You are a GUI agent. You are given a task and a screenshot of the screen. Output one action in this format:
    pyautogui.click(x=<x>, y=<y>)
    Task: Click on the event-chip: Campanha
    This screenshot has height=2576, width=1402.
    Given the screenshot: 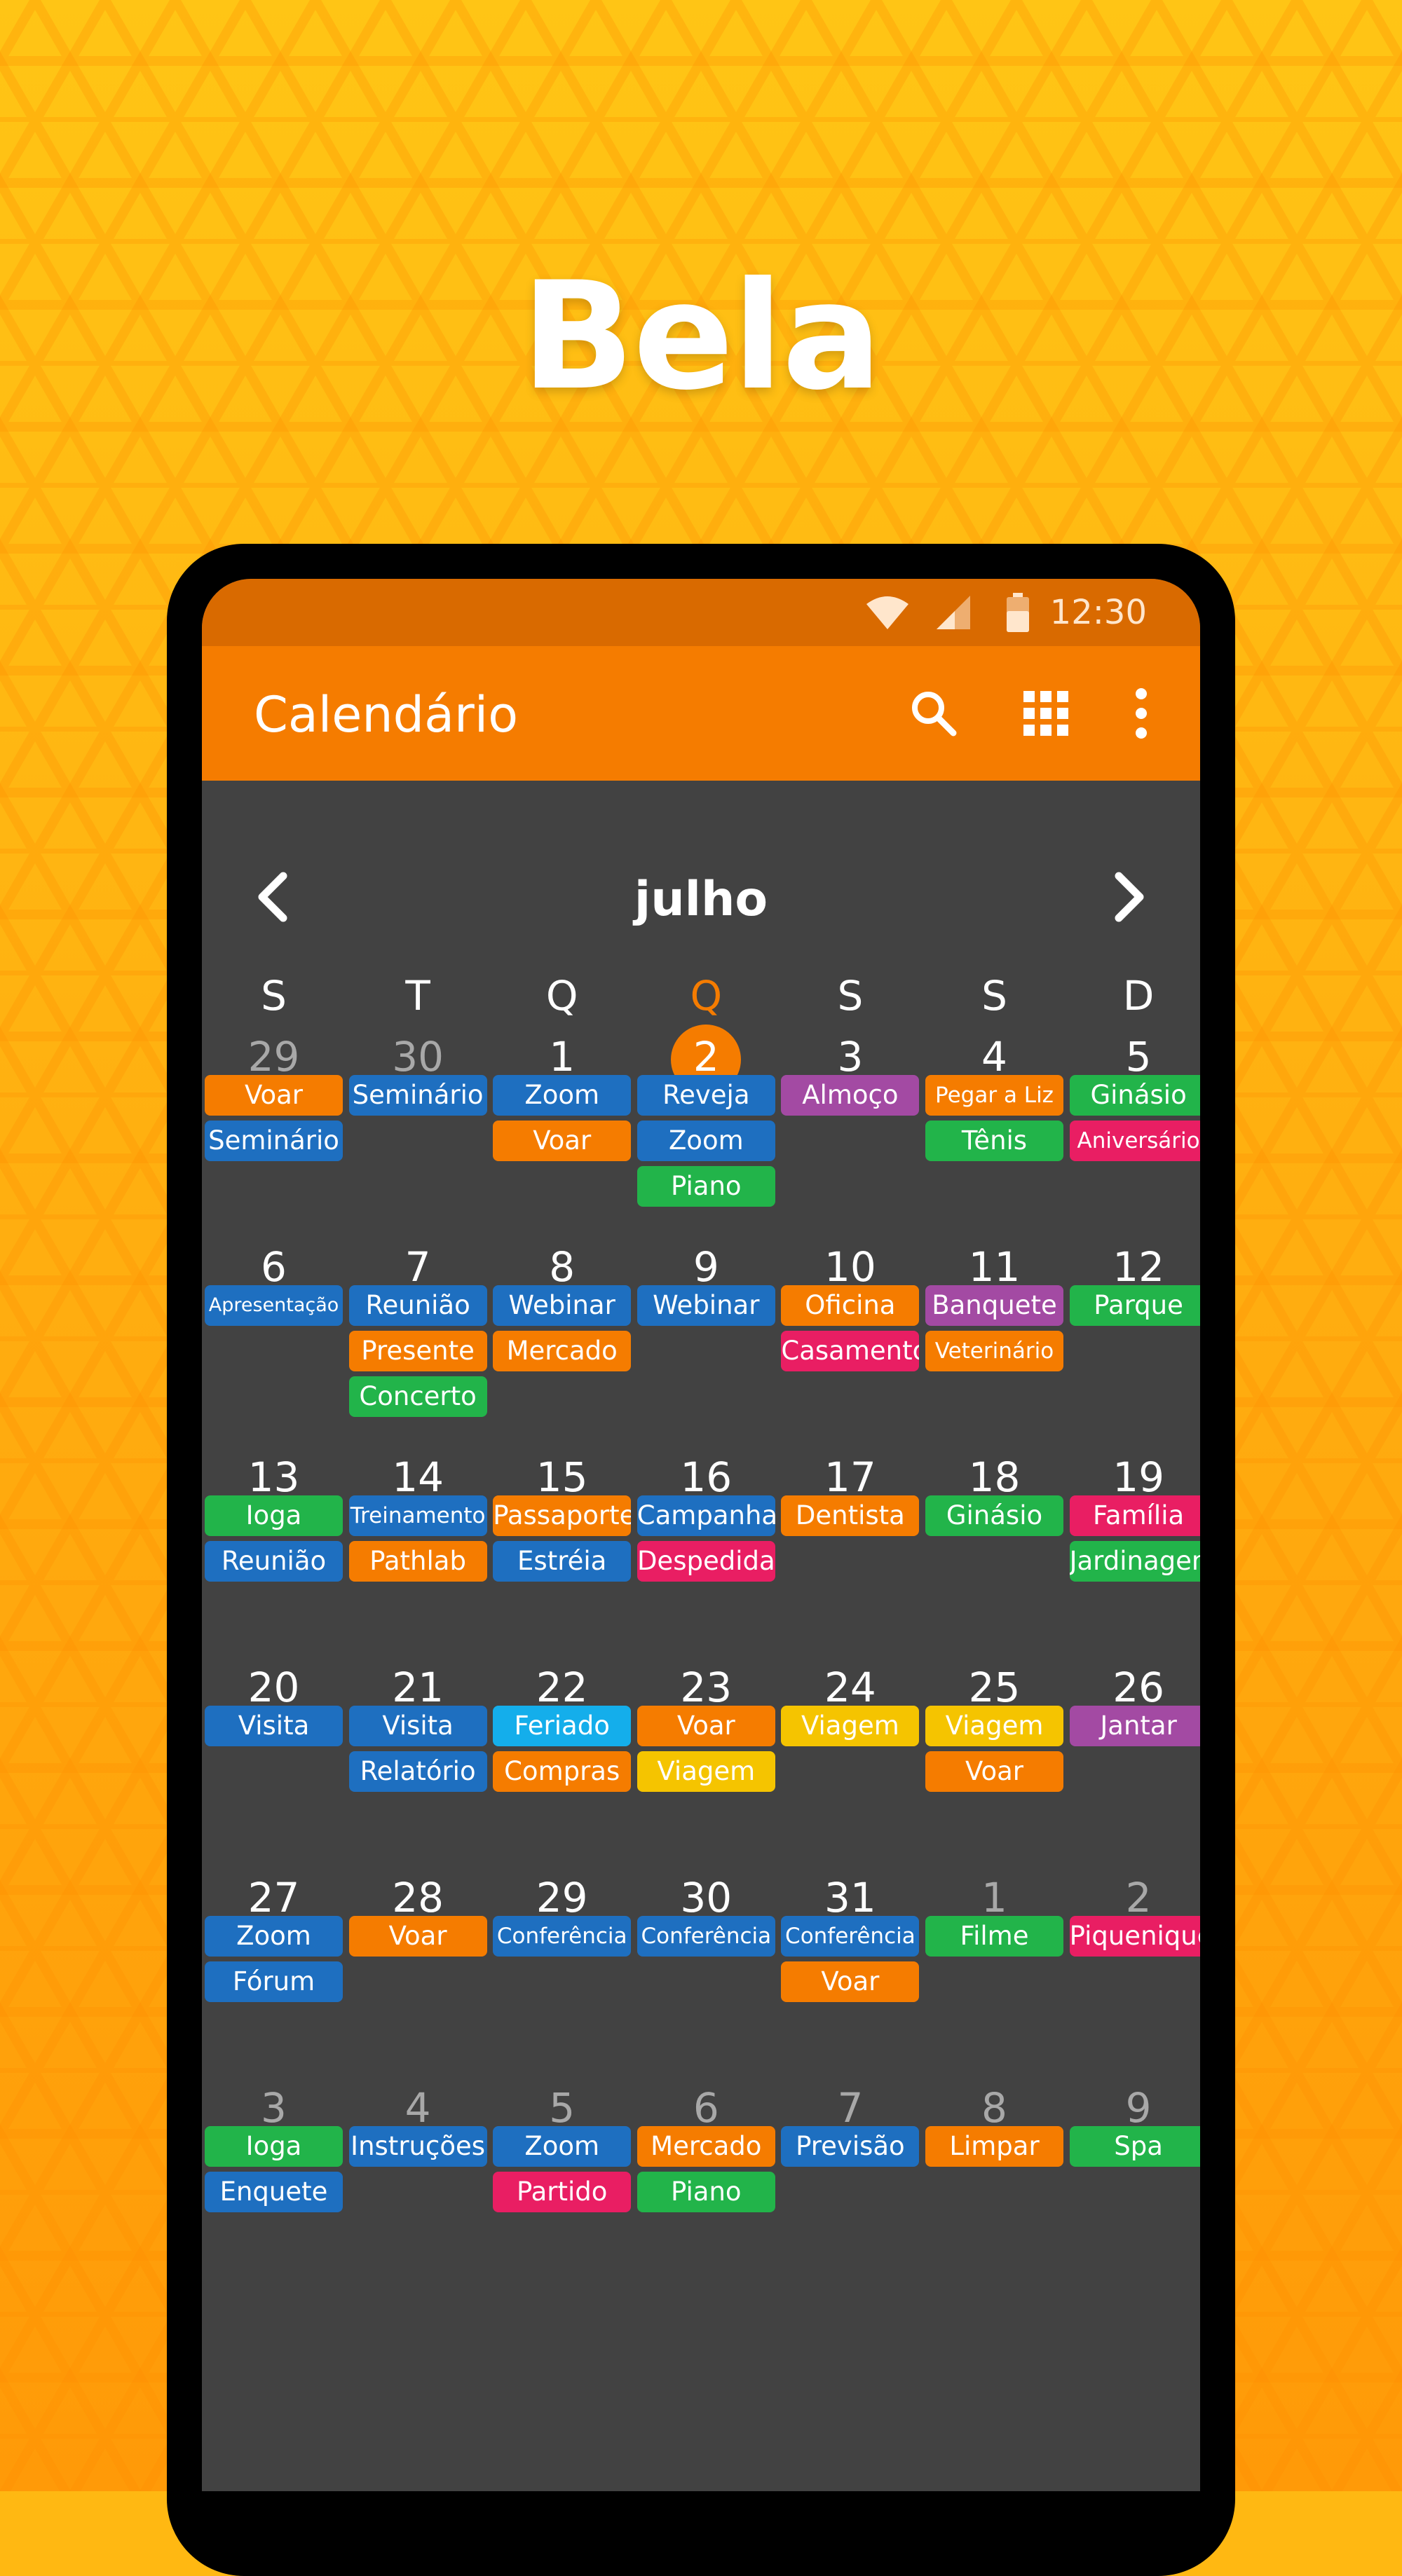 What is the action you would take?
    pyautogui.click(x=706, y=1516)
    